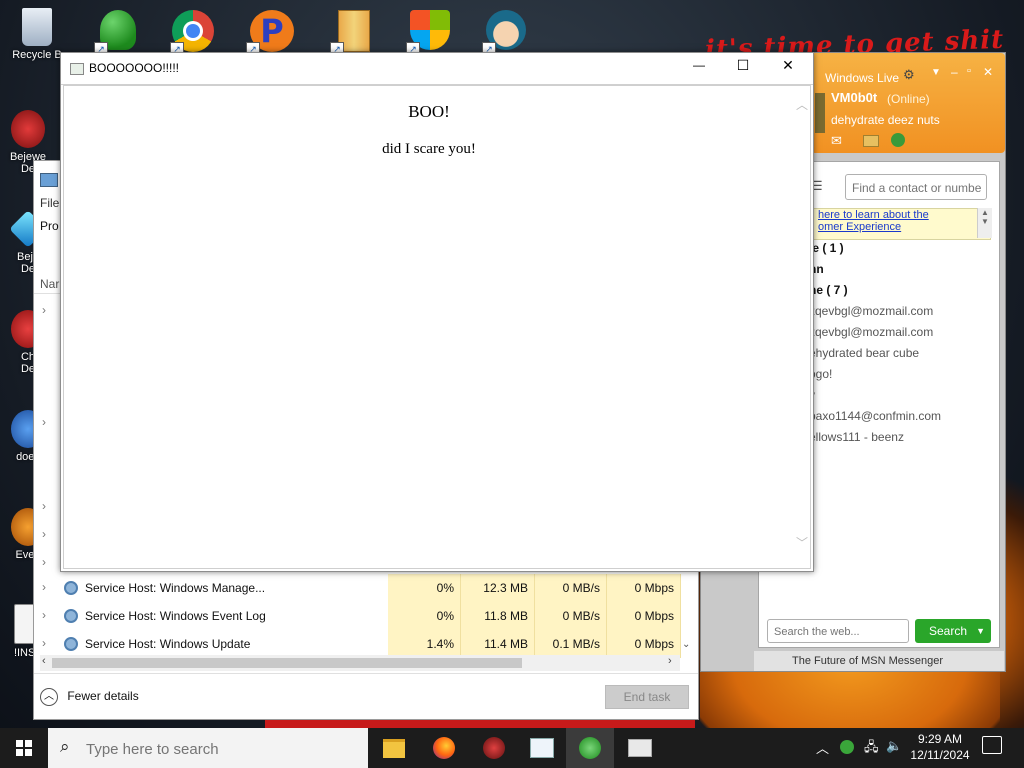 The image size is (1024, 768). Describe the element at coordinates (909, 75) in the screenshot. I see `msn-options-icon: ⚙` at that location.